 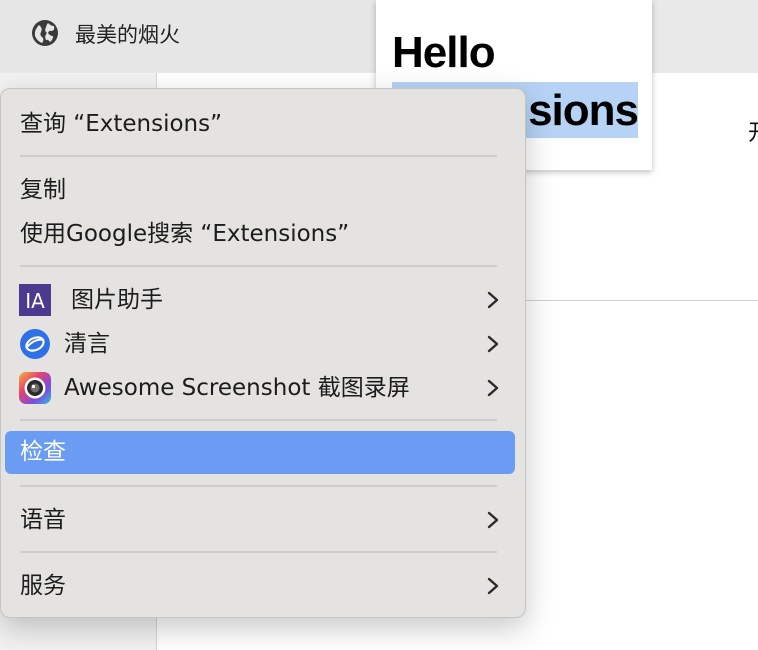 I want to click on menu-item-awesome-screenshot: Awesome Screenshot 截图录屏, so click(x=260, y=388).